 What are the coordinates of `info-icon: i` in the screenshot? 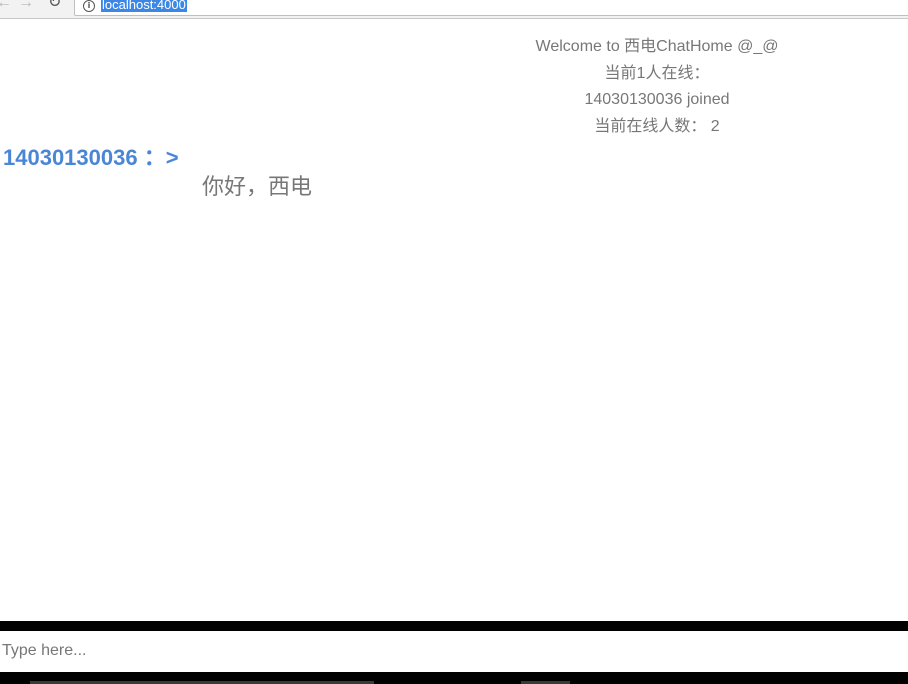 It's located at (89, 6).